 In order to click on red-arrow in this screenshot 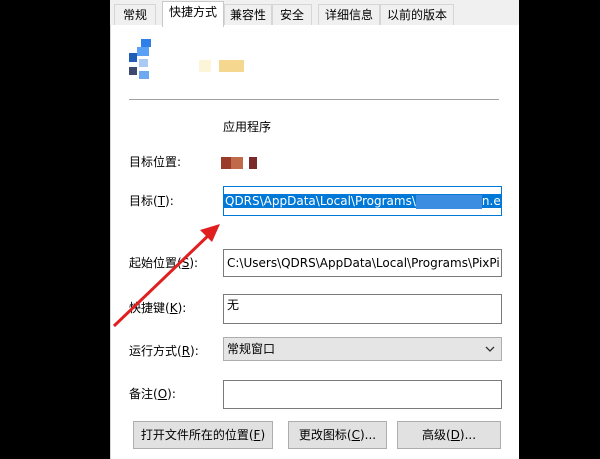, I will do `click(166, 276)`.